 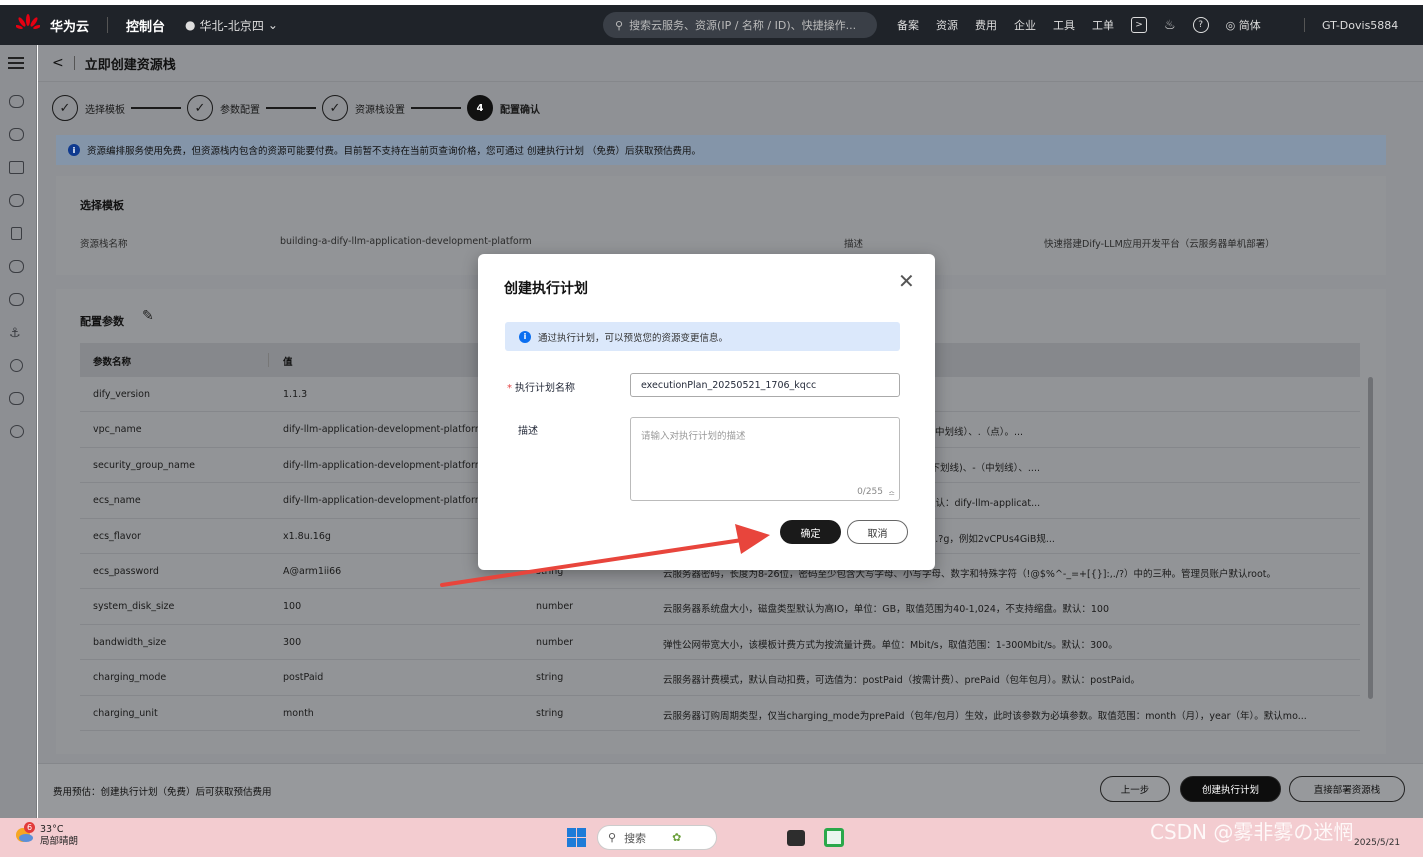 I want to click on table-scrollbar, so click(x=1370, y=538).